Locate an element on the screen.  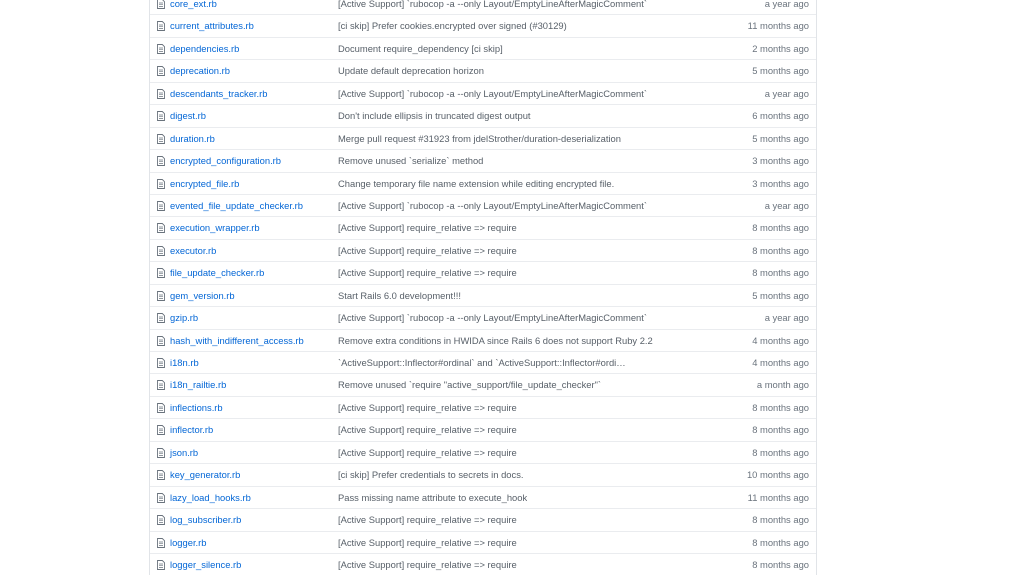
file-name-link: lazy_load_hooks.rb is located at coordinates (210, 497).